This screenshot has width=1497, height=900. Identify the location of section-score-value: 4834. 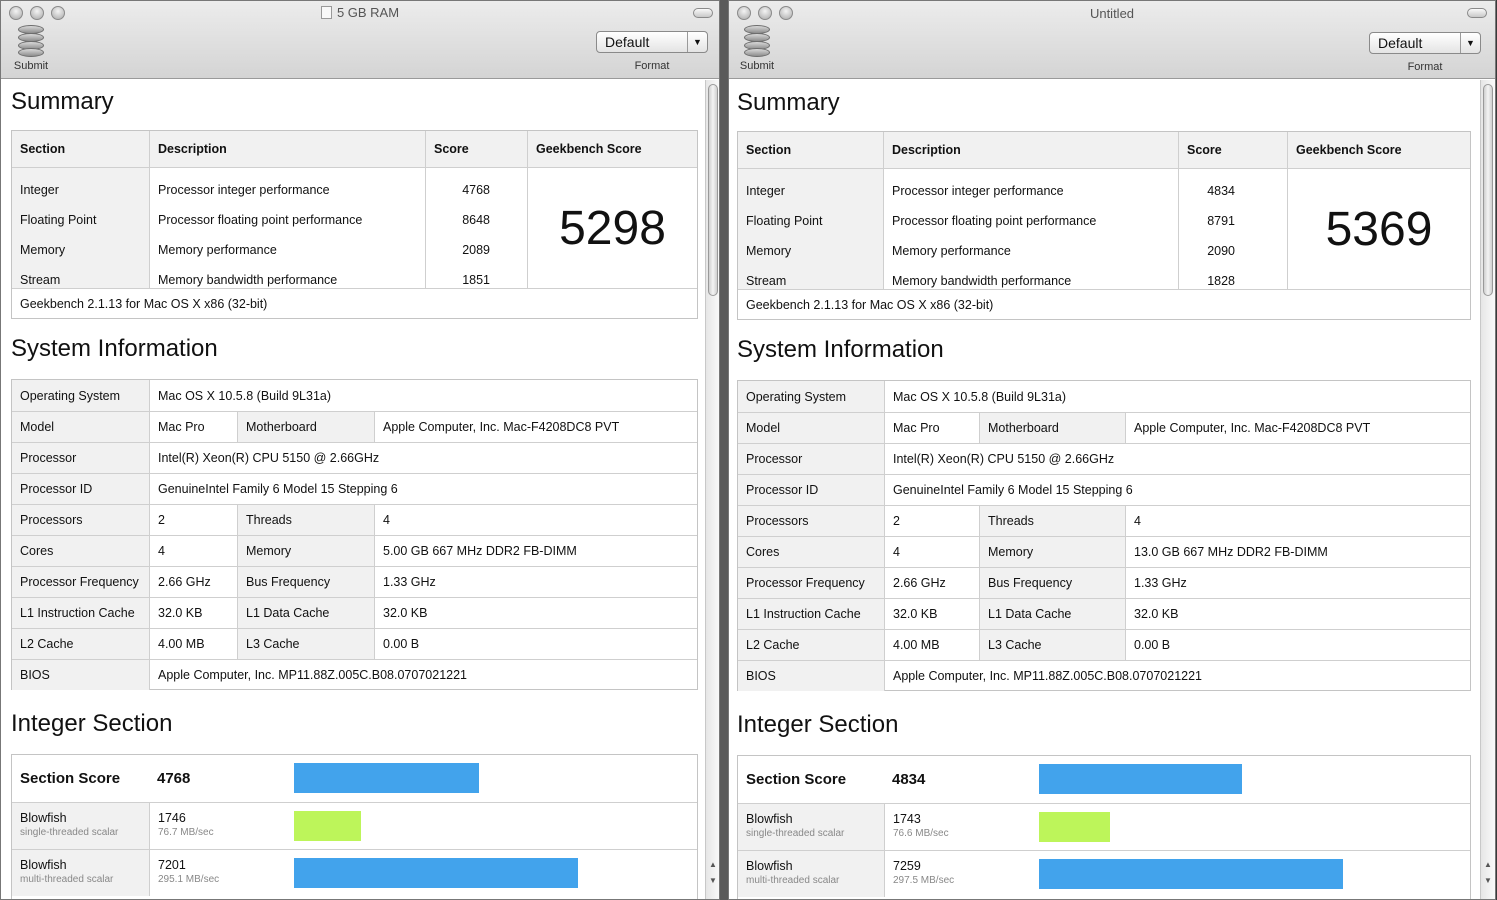
(909, 779).